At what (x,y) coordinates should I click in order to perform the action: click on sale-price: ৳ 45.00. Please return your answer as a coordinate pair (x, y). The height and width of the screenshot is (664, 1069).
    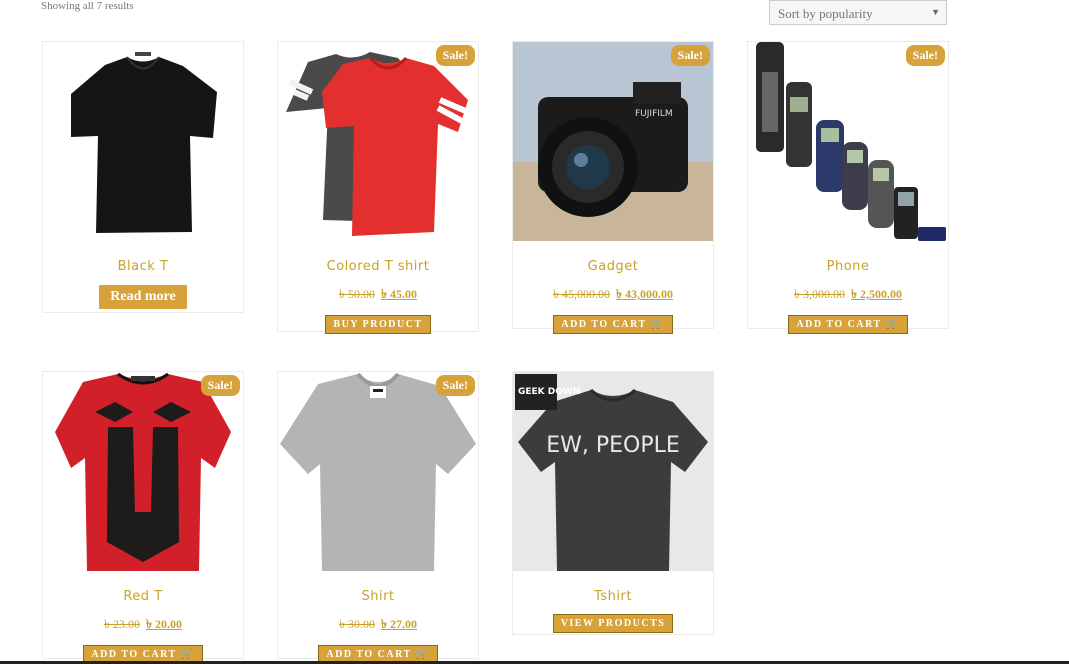
    Looking at the image, I should click on (399, 294).